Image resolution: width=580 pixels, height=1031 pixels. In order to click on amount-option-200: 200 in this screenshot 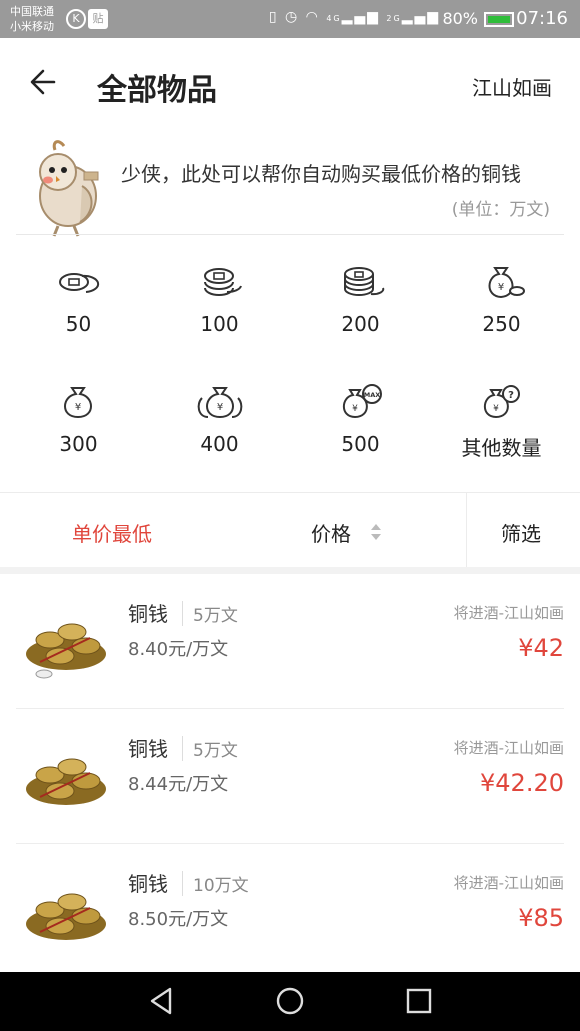, I will do `click(360, 319)`.